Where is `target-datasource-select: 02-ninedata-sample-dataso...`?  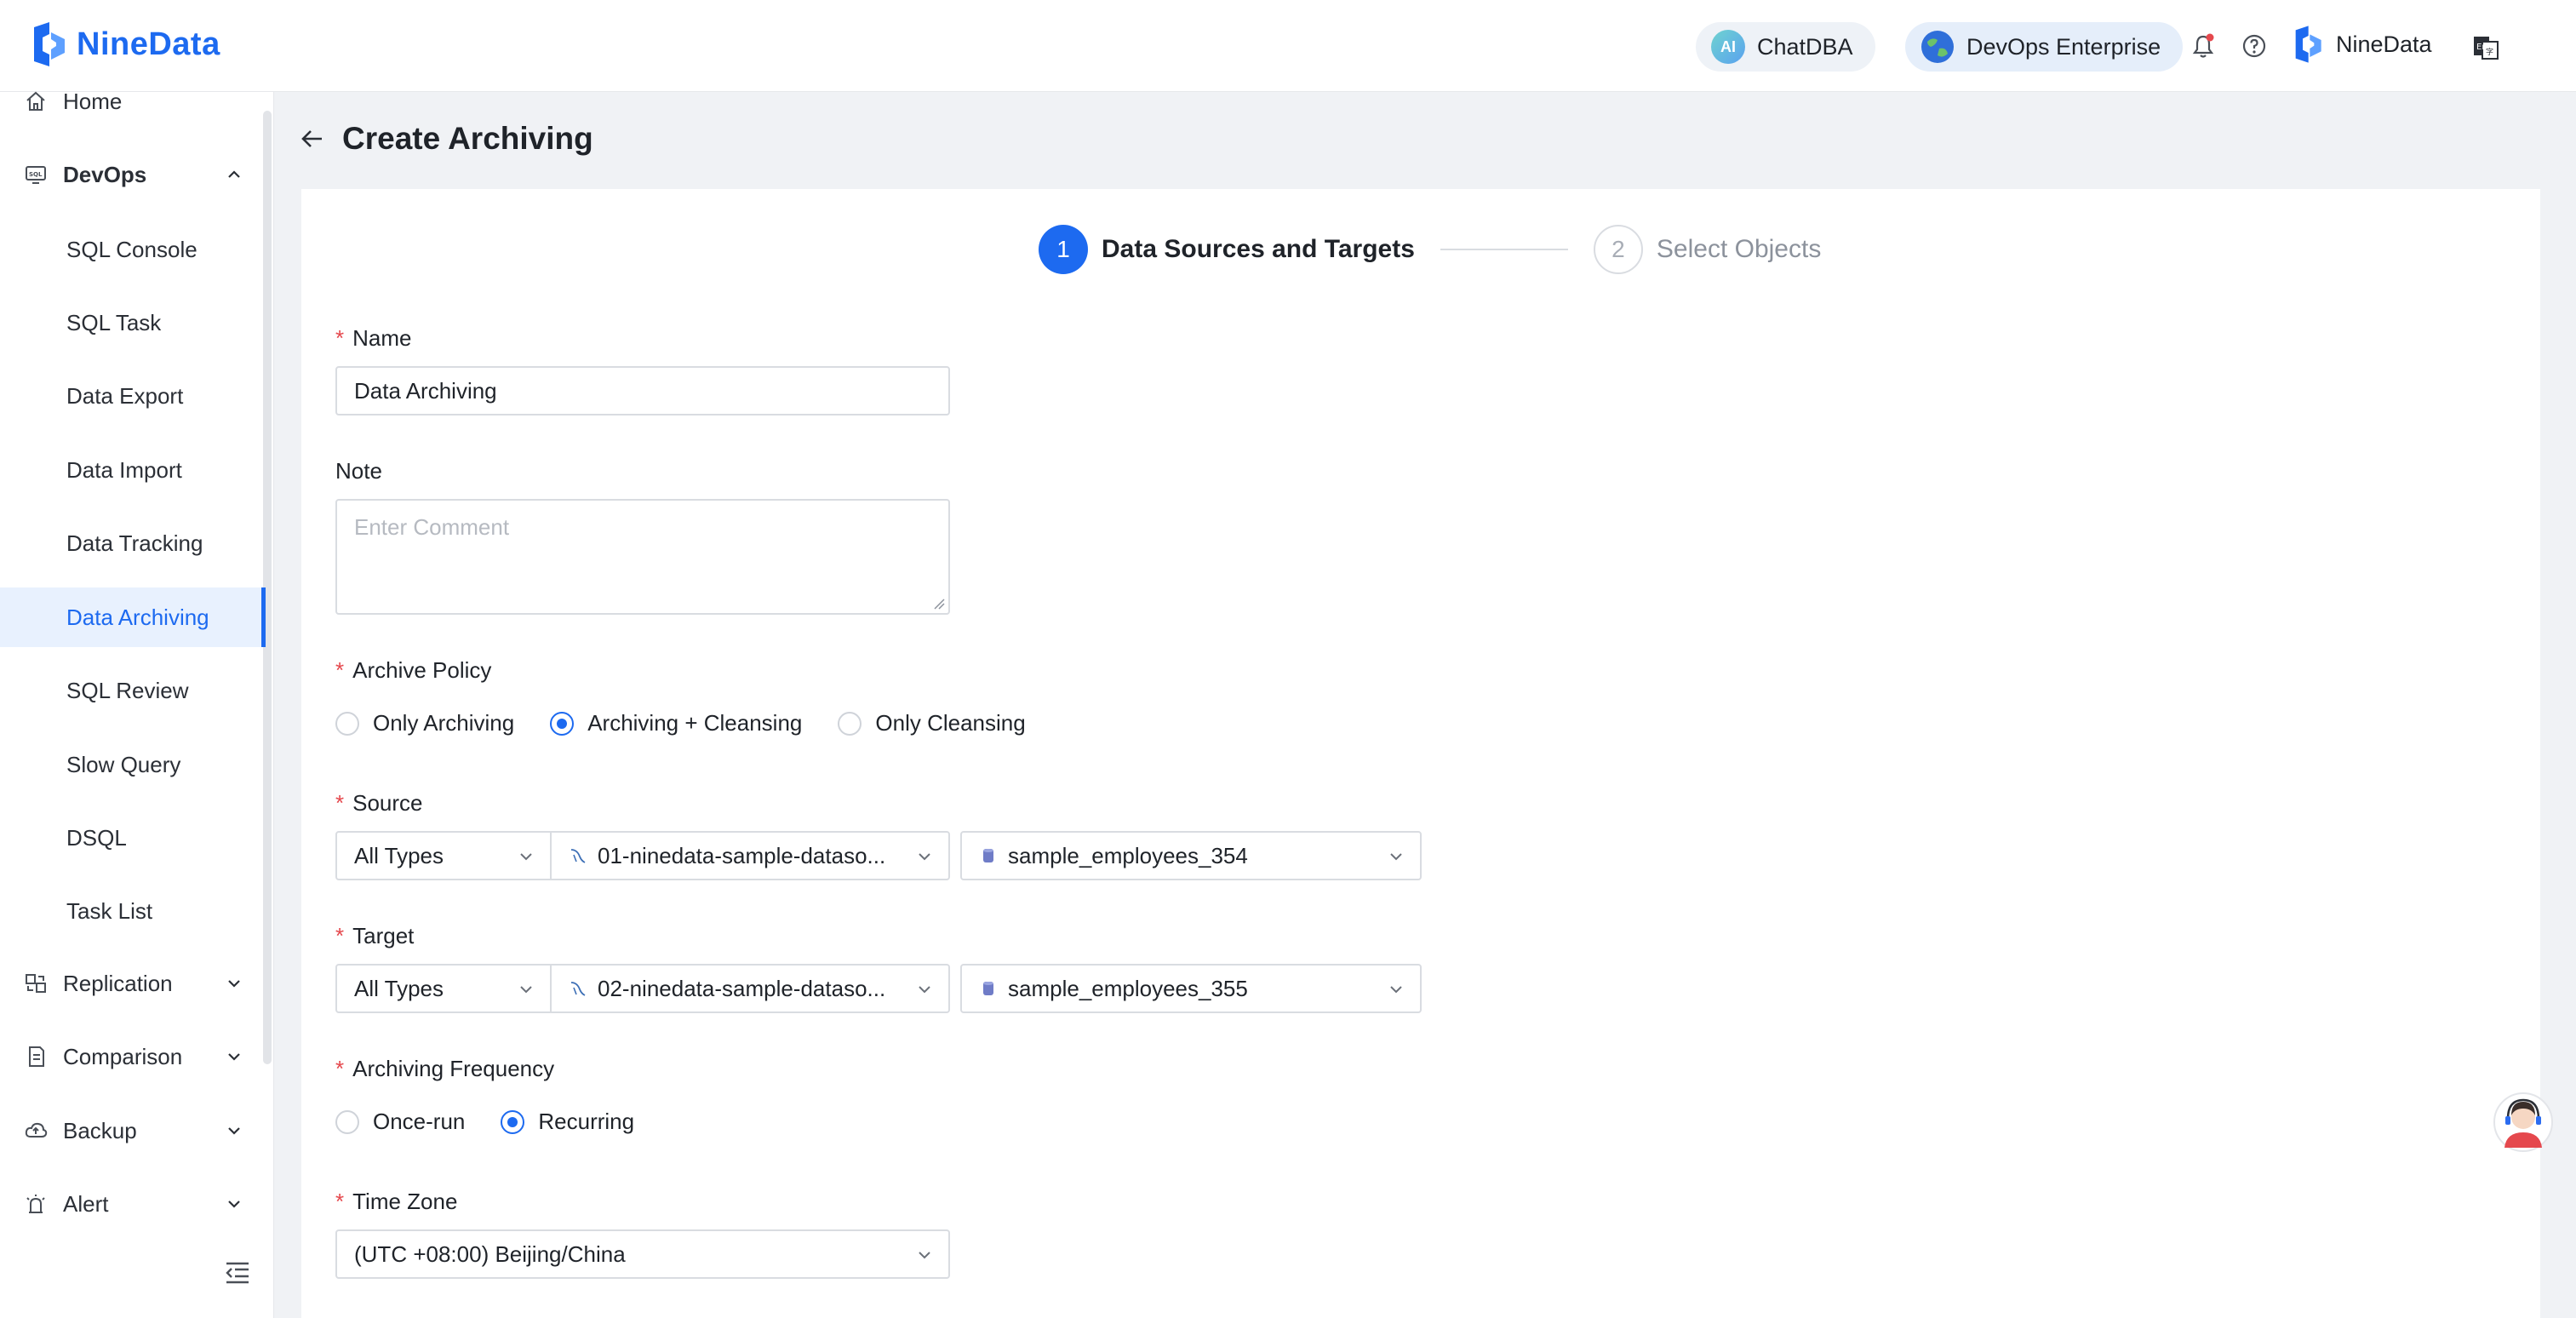 target-datasource-select: 02-ninedata-sample-dataso... is located at coordinates (750, 988).